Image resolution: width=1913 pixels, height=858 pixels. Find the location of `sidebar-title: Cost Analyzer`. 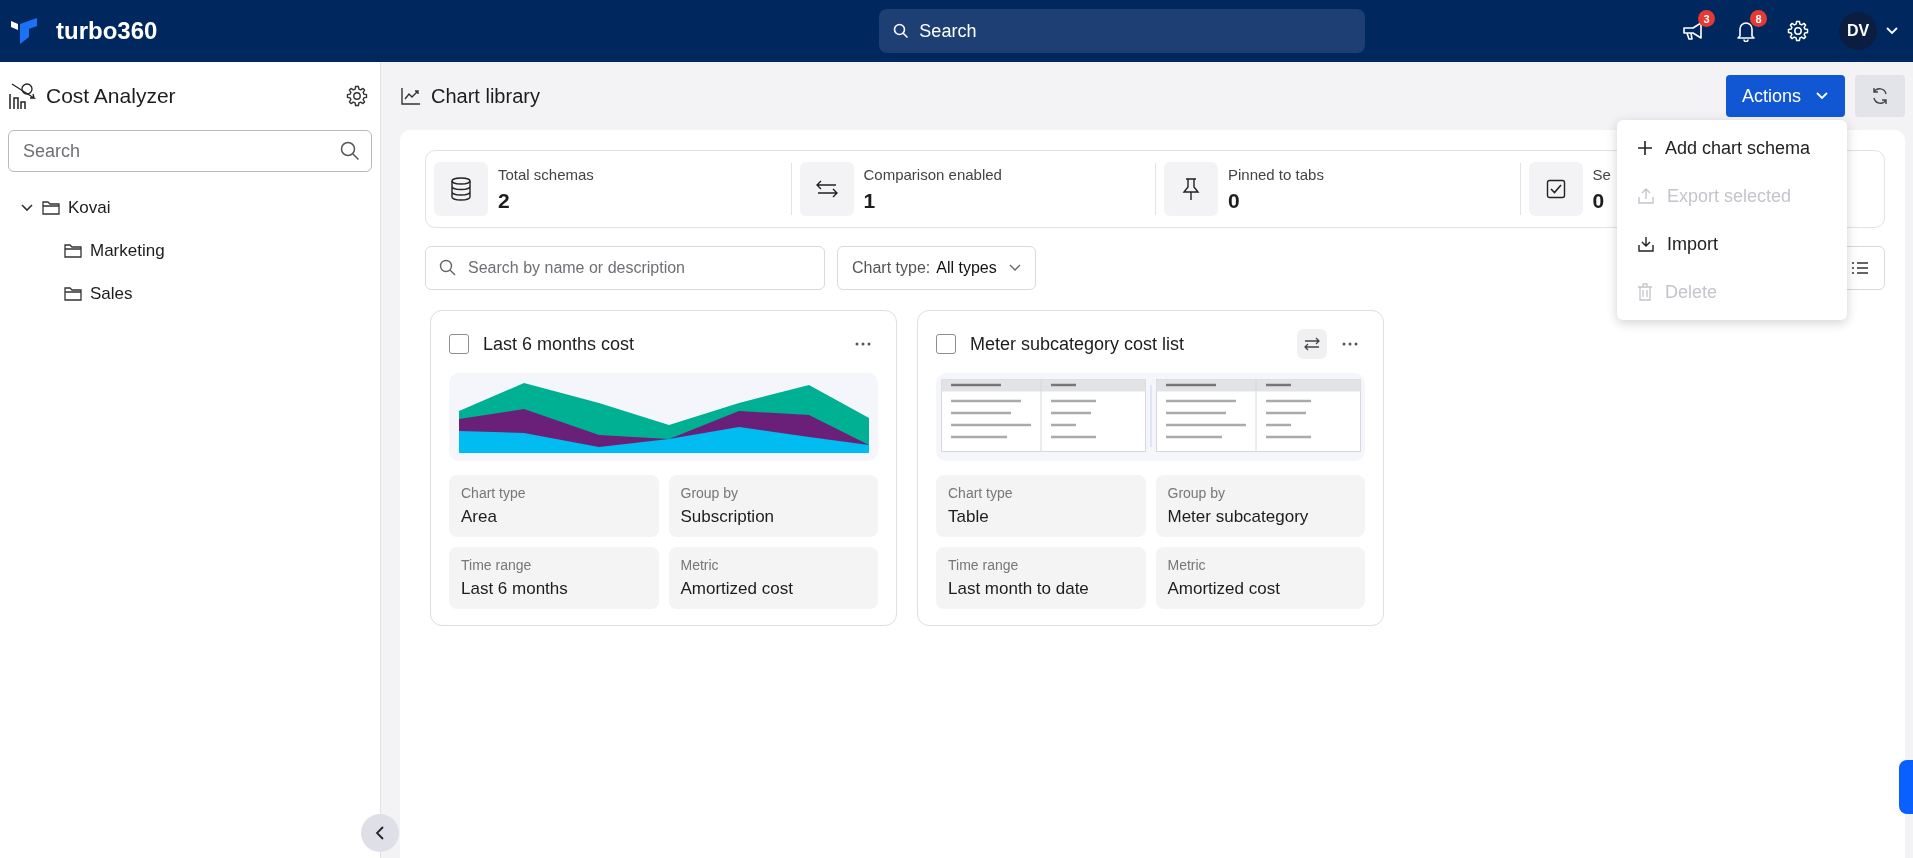

sidebar-title: Cost Analyzer is located at coordinates (111, 96).